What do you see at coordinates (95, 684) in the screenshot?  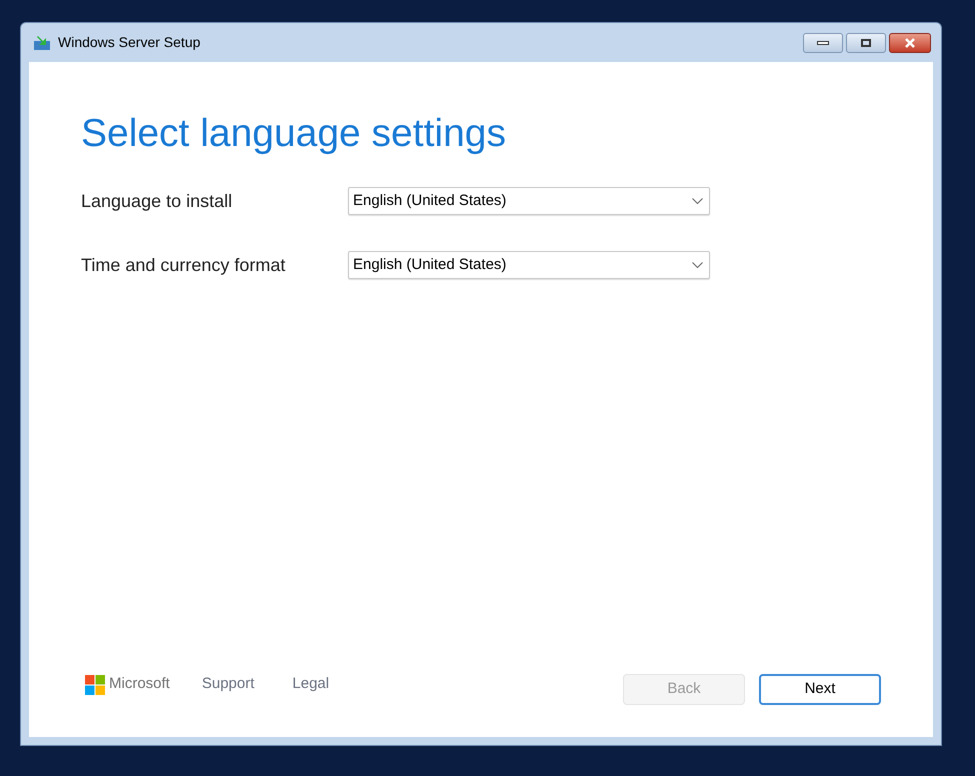 I see `logo-icon` at bounding box center [95, 684].